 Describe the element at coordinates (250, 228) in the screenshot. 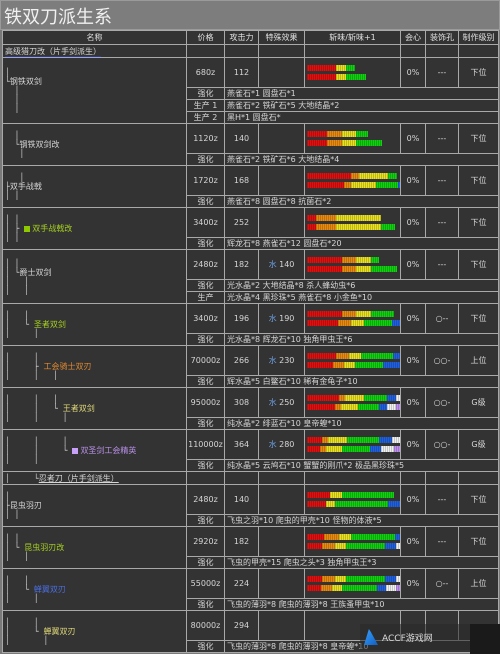

I see `weapon-row: │ │ │ ├ 双手战戟改 │ │ 3400z 252 0% --- 下位` at that location.